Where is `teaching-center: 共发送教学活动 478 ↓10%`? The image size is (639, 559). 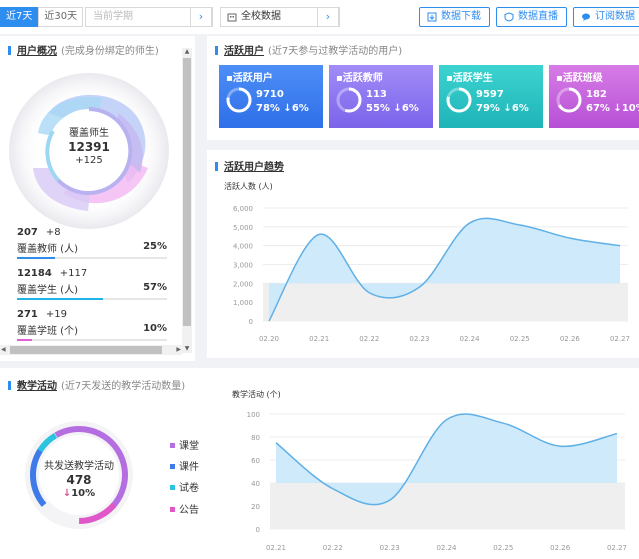 teaching-center: 共发送教学活动 478 ↓10% is located at coordinates (79, 478).